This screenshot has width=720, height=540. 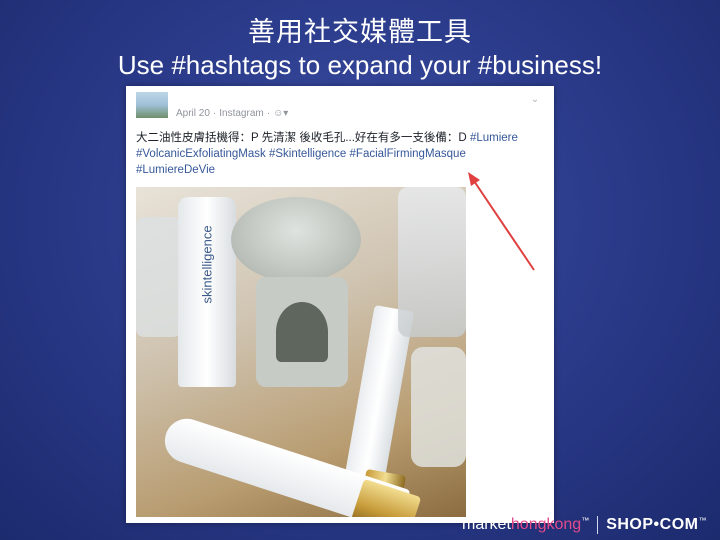 What do you see at coordinates (193, 113) in the screenshot?
I see `post-date: April 20` at bounding box center [193, 113].